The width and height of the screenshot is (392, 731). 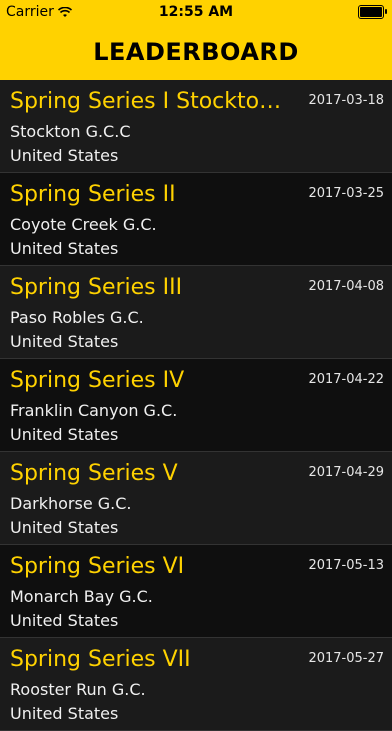 I want to click on event-club: Coyote Creek G.C., so click(x=83, y=224).